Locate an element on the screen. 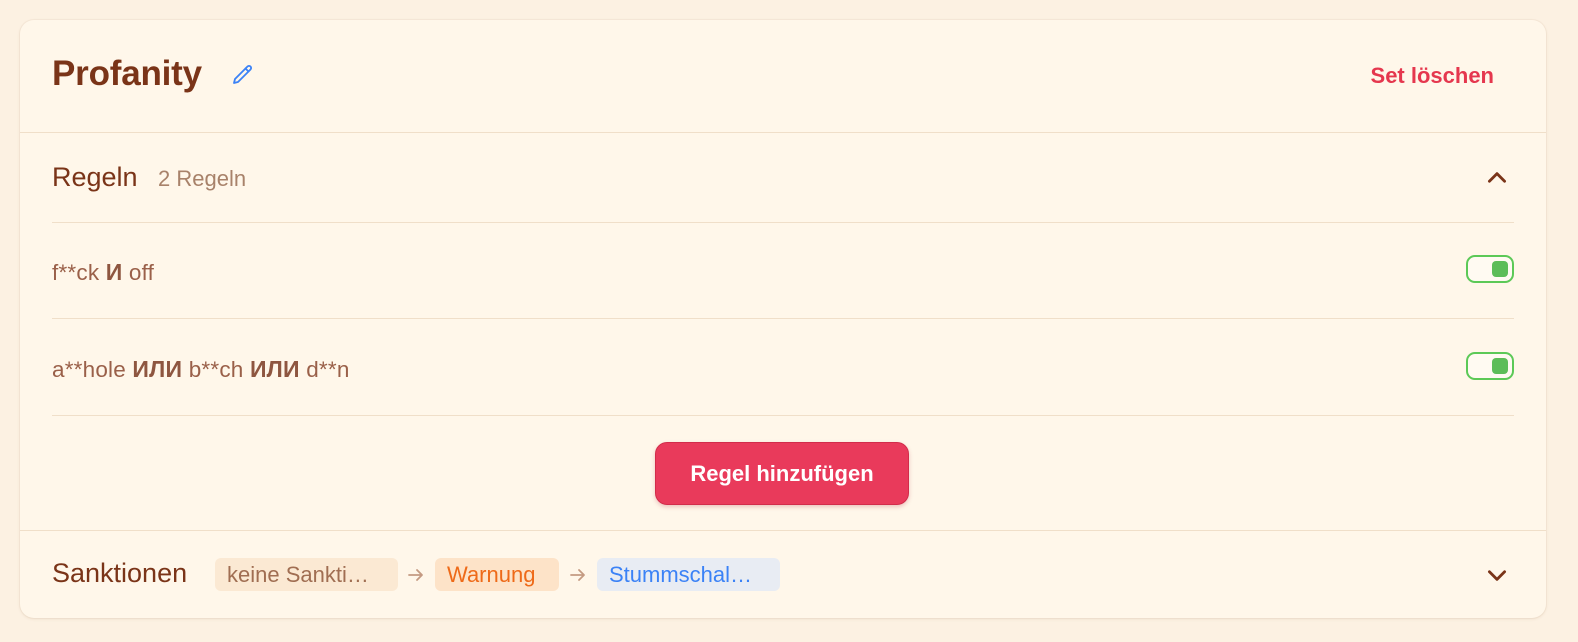 This screenshot has height=642, width=1578. set-title: Profanity is located at coordinates (127, 73).